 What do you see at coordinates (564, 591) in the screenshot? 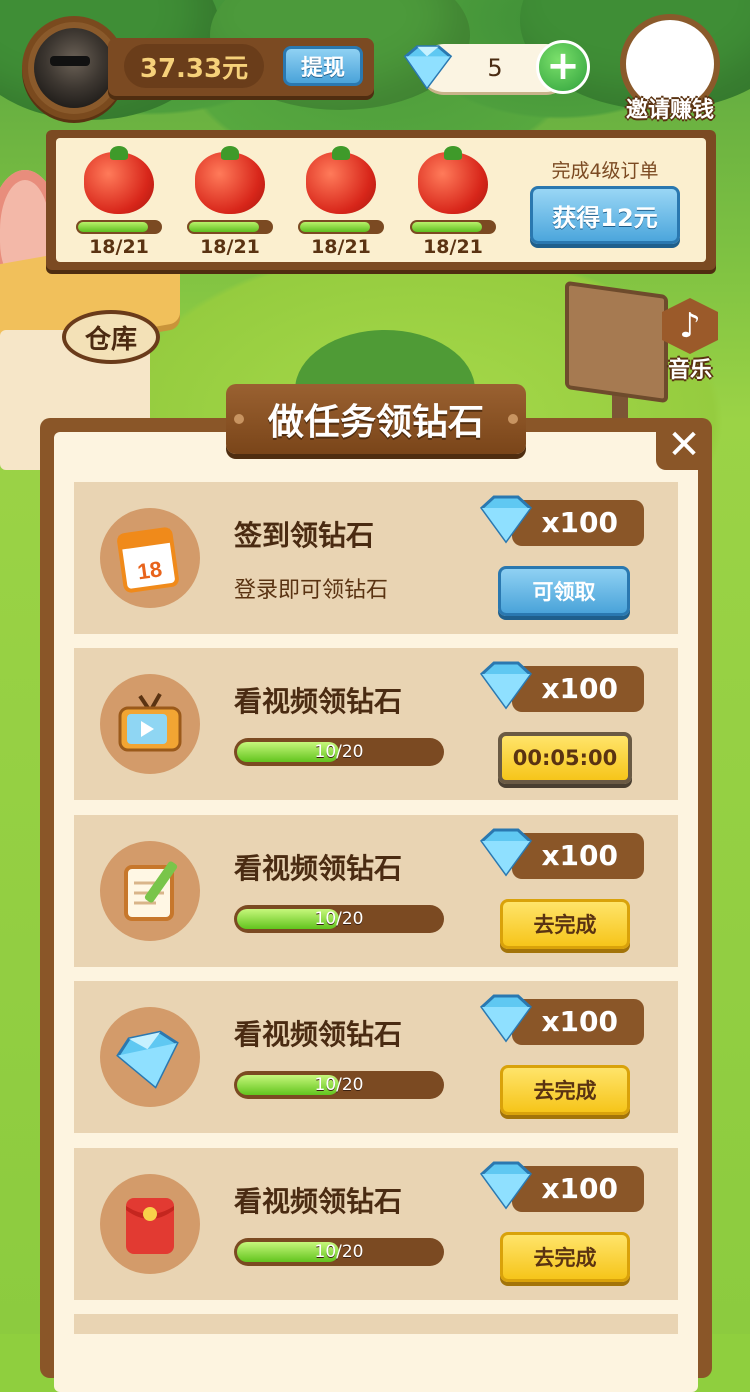
I see `claim-button: 可领取` at bounding box center [564, 591].